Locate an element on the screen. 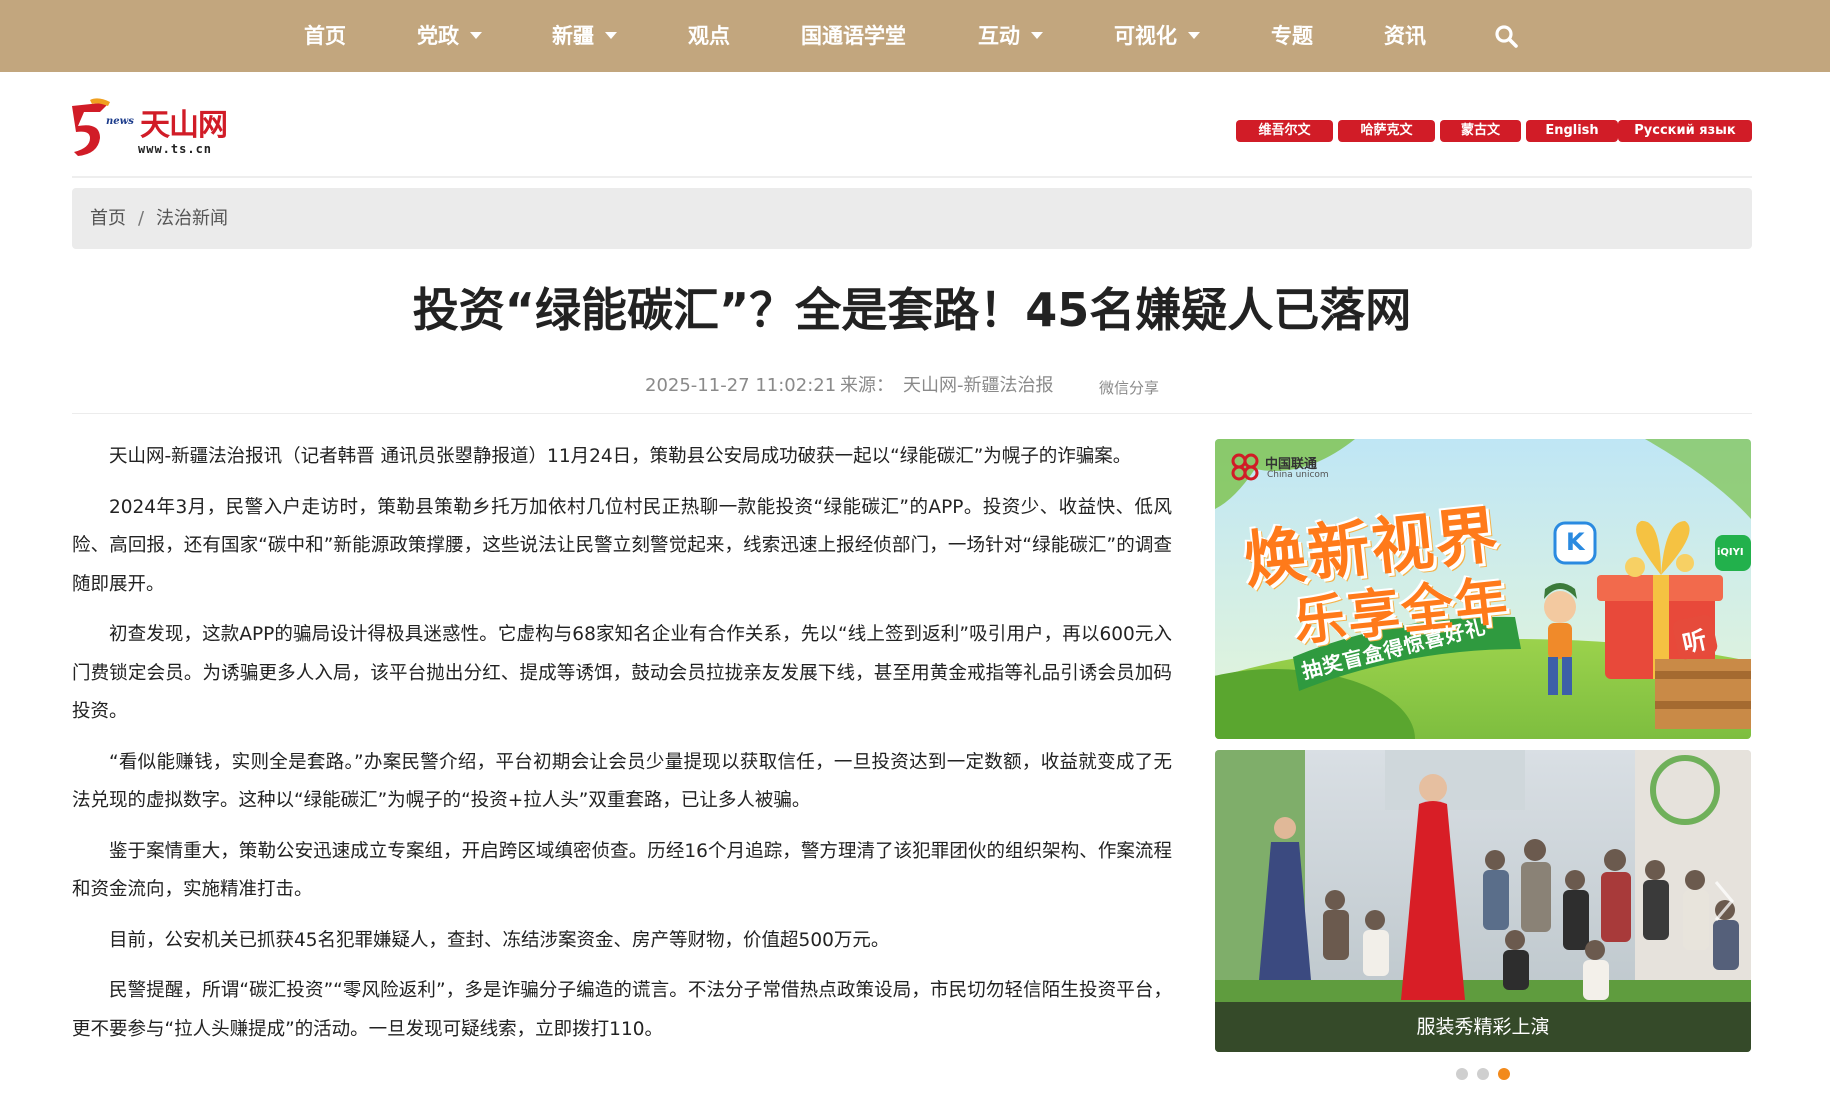  nav-item-party-government: 党政 is located at coordinates (449, 36).